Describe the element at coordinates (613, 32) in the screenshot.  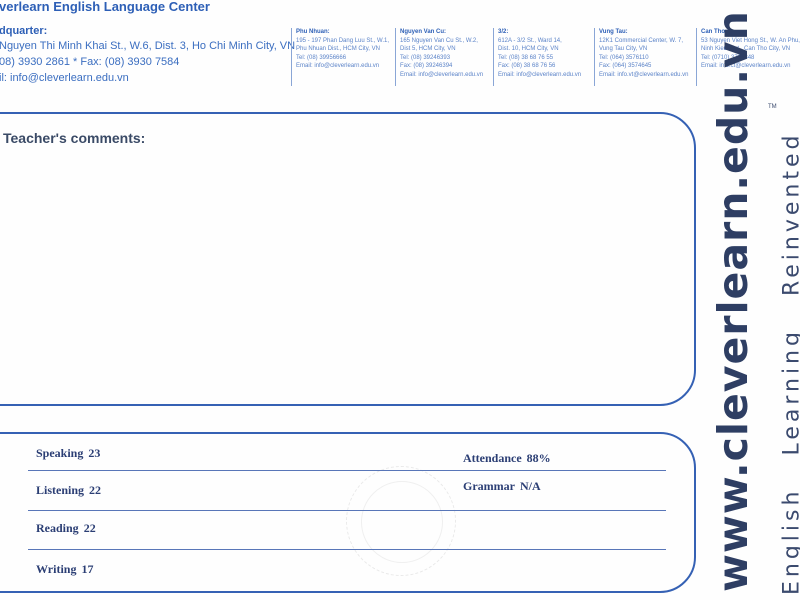
I see `branch-name: Vung Tau:` at that location.